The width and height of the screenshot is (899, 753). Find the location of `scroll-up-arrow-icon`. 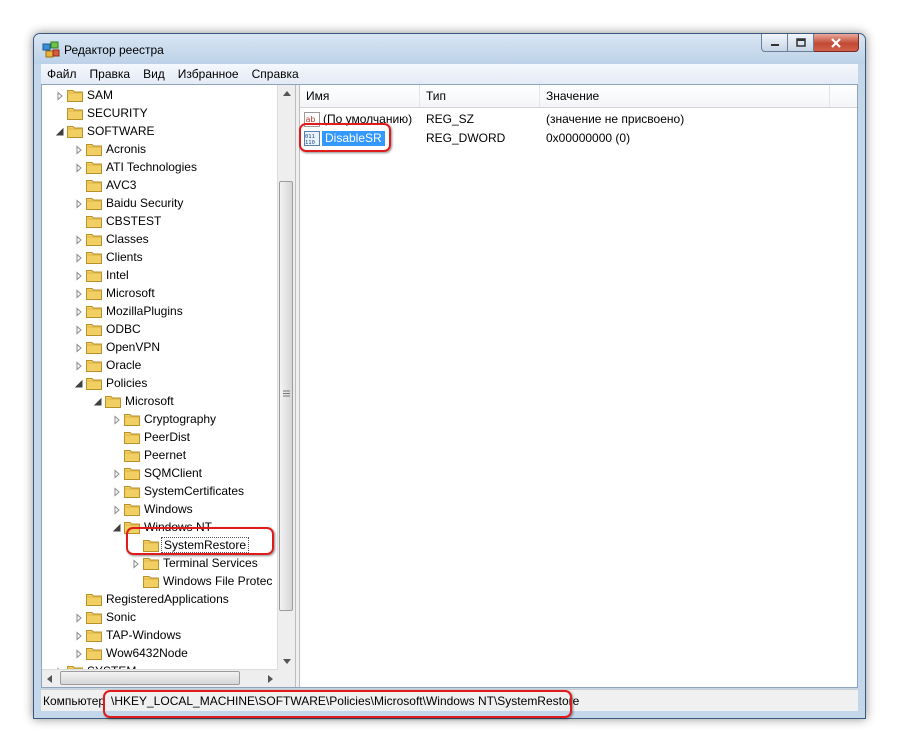

scroll-up-arrow-icon is located at coordinates (286, 93).